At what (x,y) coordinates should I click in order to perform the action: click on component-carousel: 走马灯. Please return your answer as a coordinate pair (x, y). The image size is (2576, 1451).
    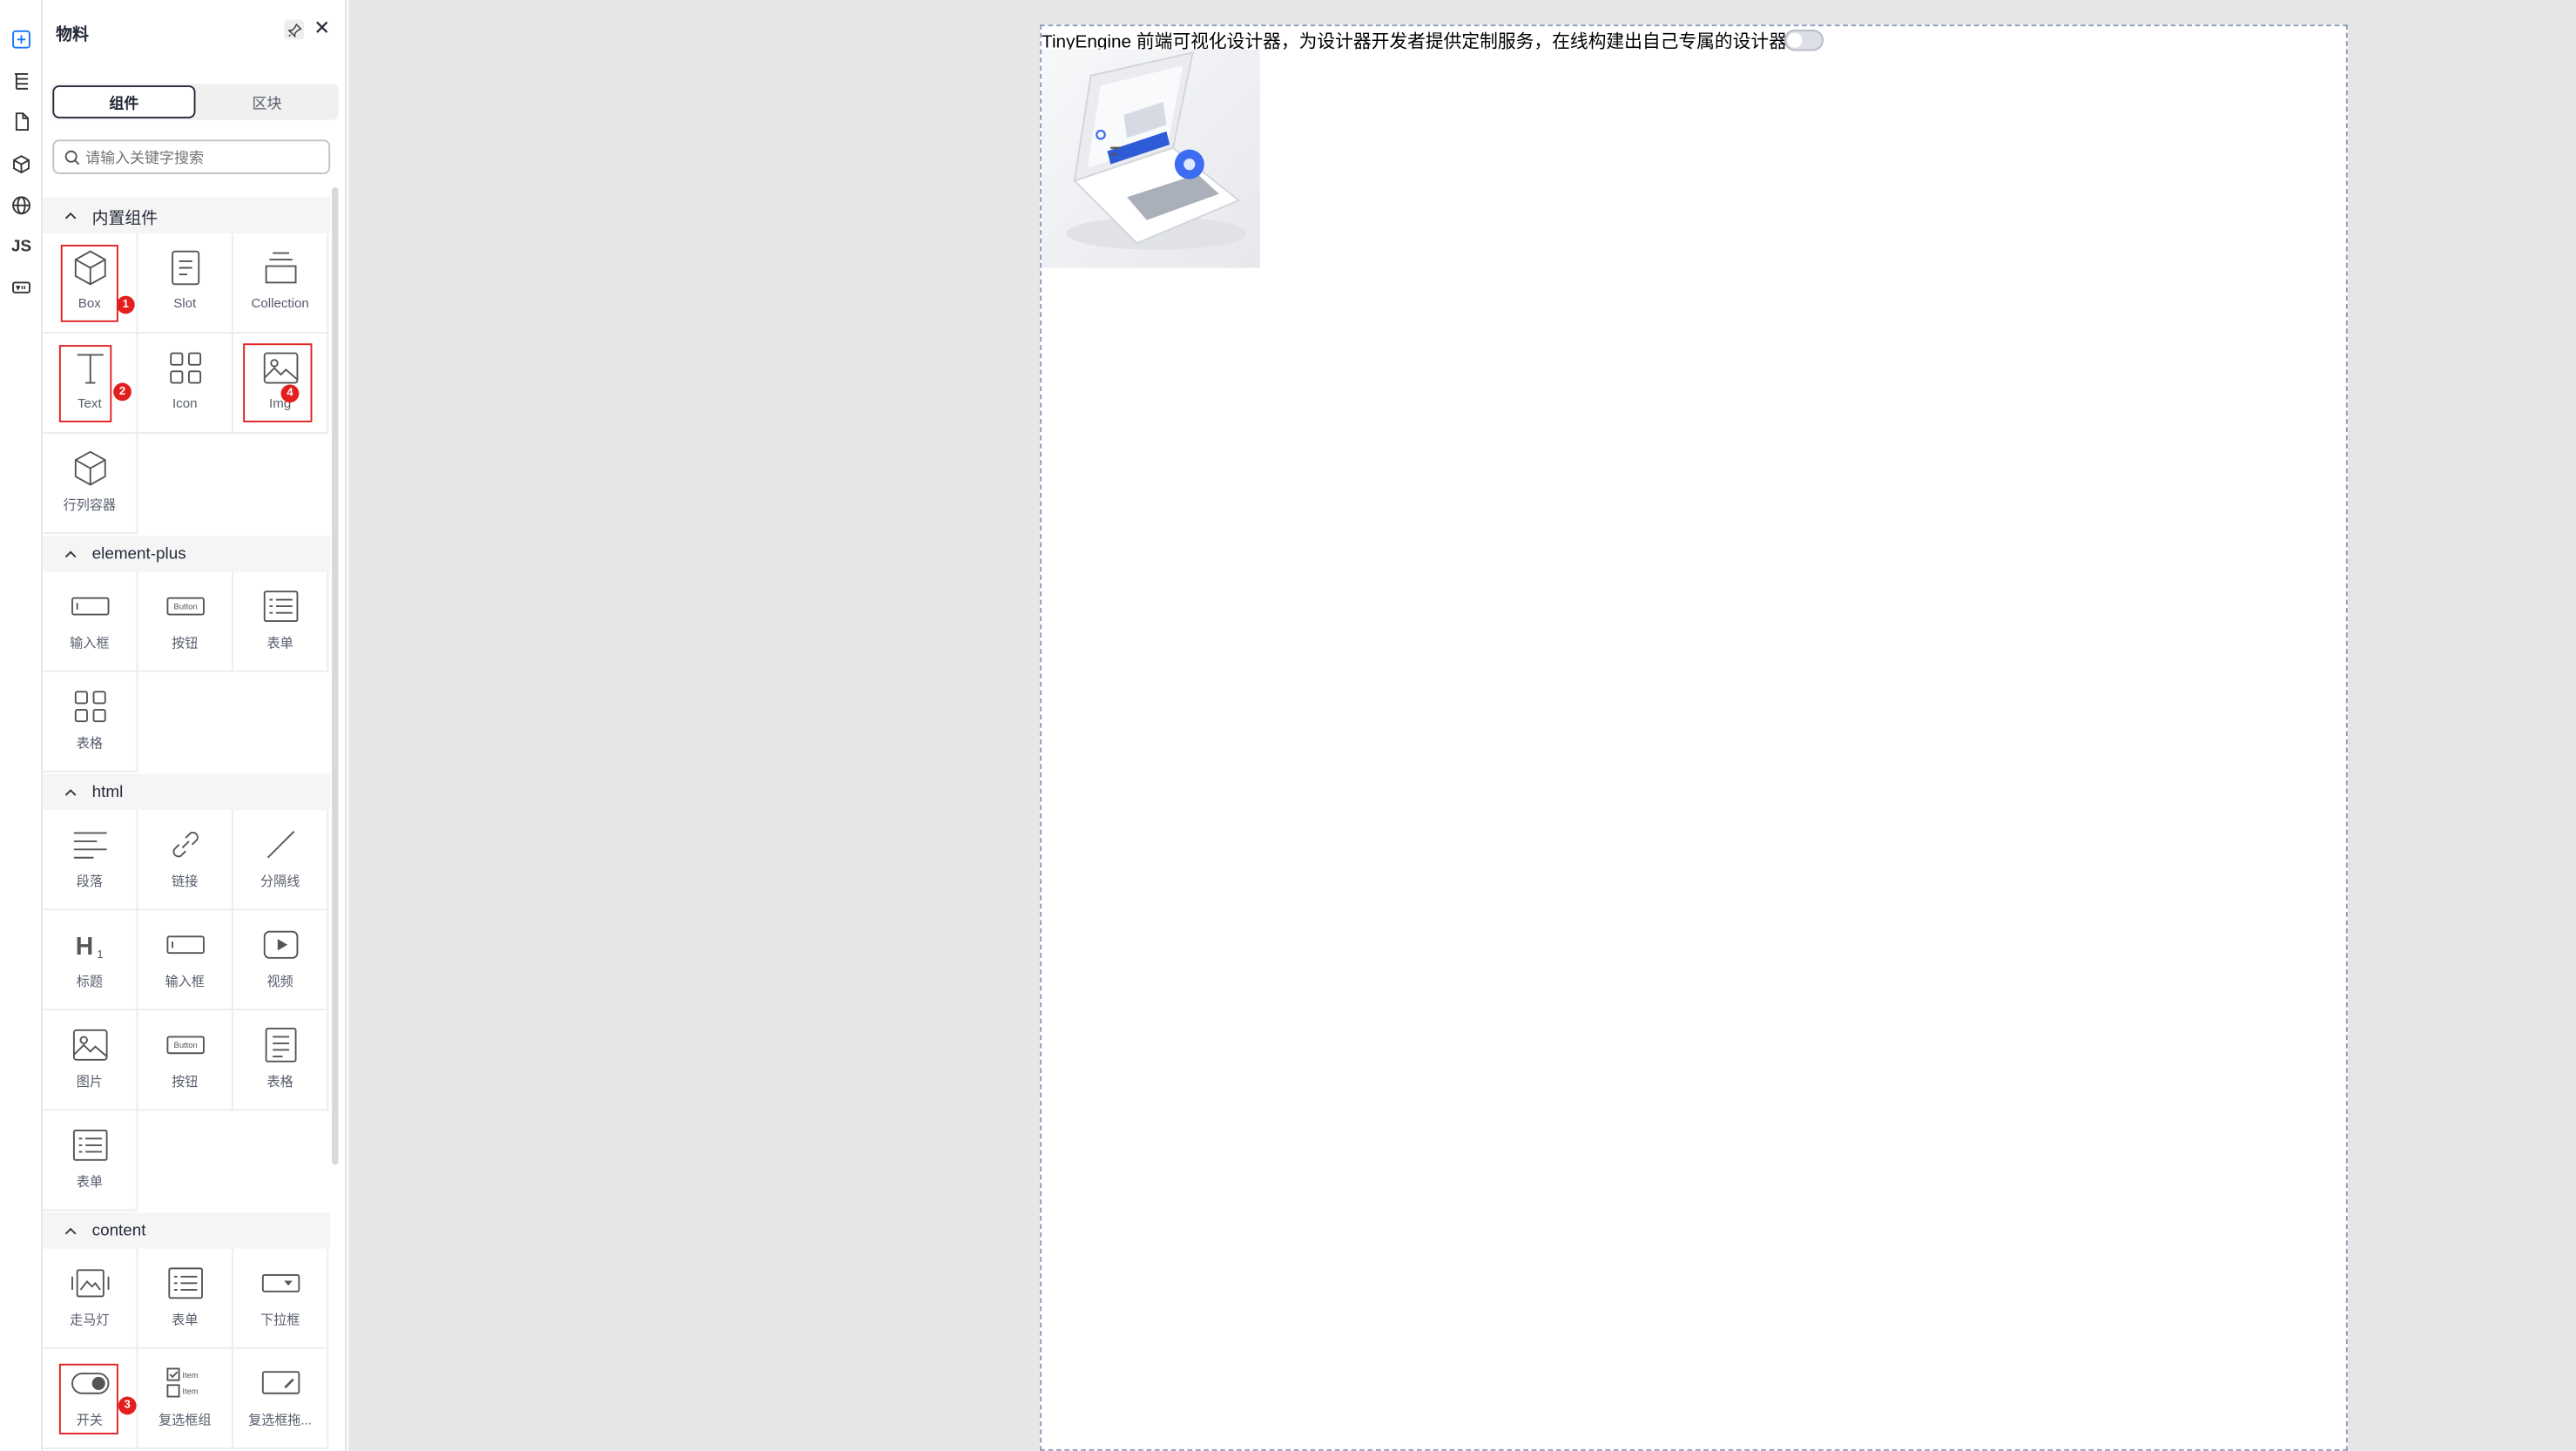
    Looking at the image, I should click on (91, 1299).